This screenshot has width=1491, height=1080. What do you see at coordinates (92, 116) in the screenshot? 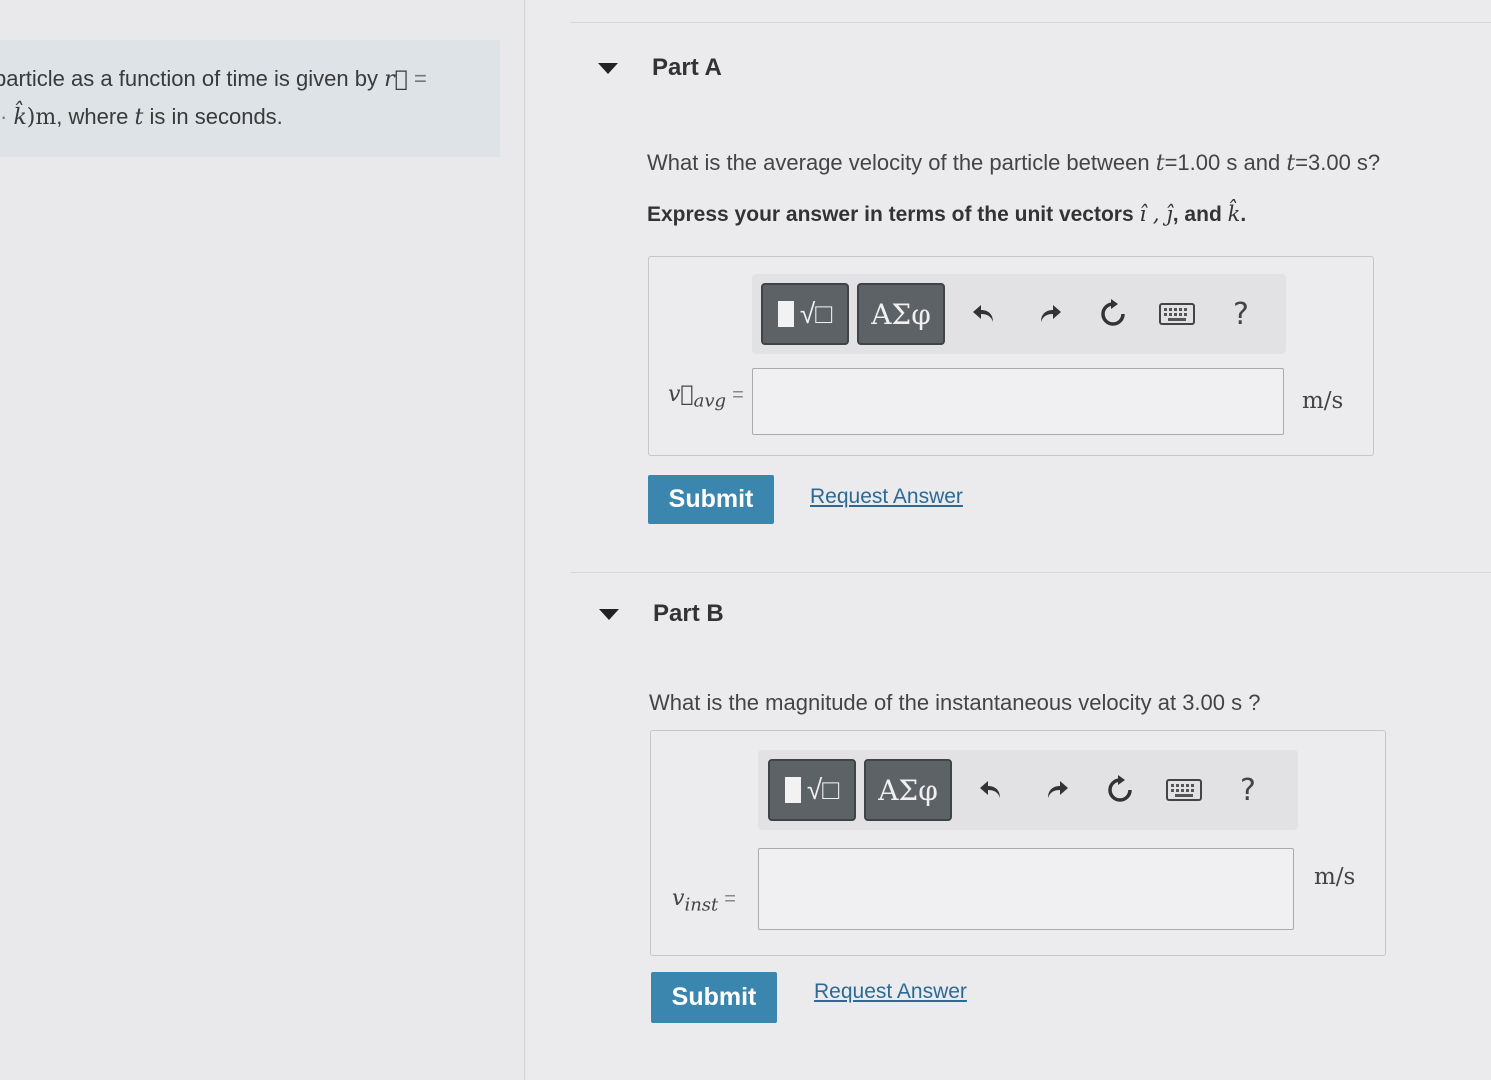
I see `problem-text-where: , where` at bounding box center [92, 116].